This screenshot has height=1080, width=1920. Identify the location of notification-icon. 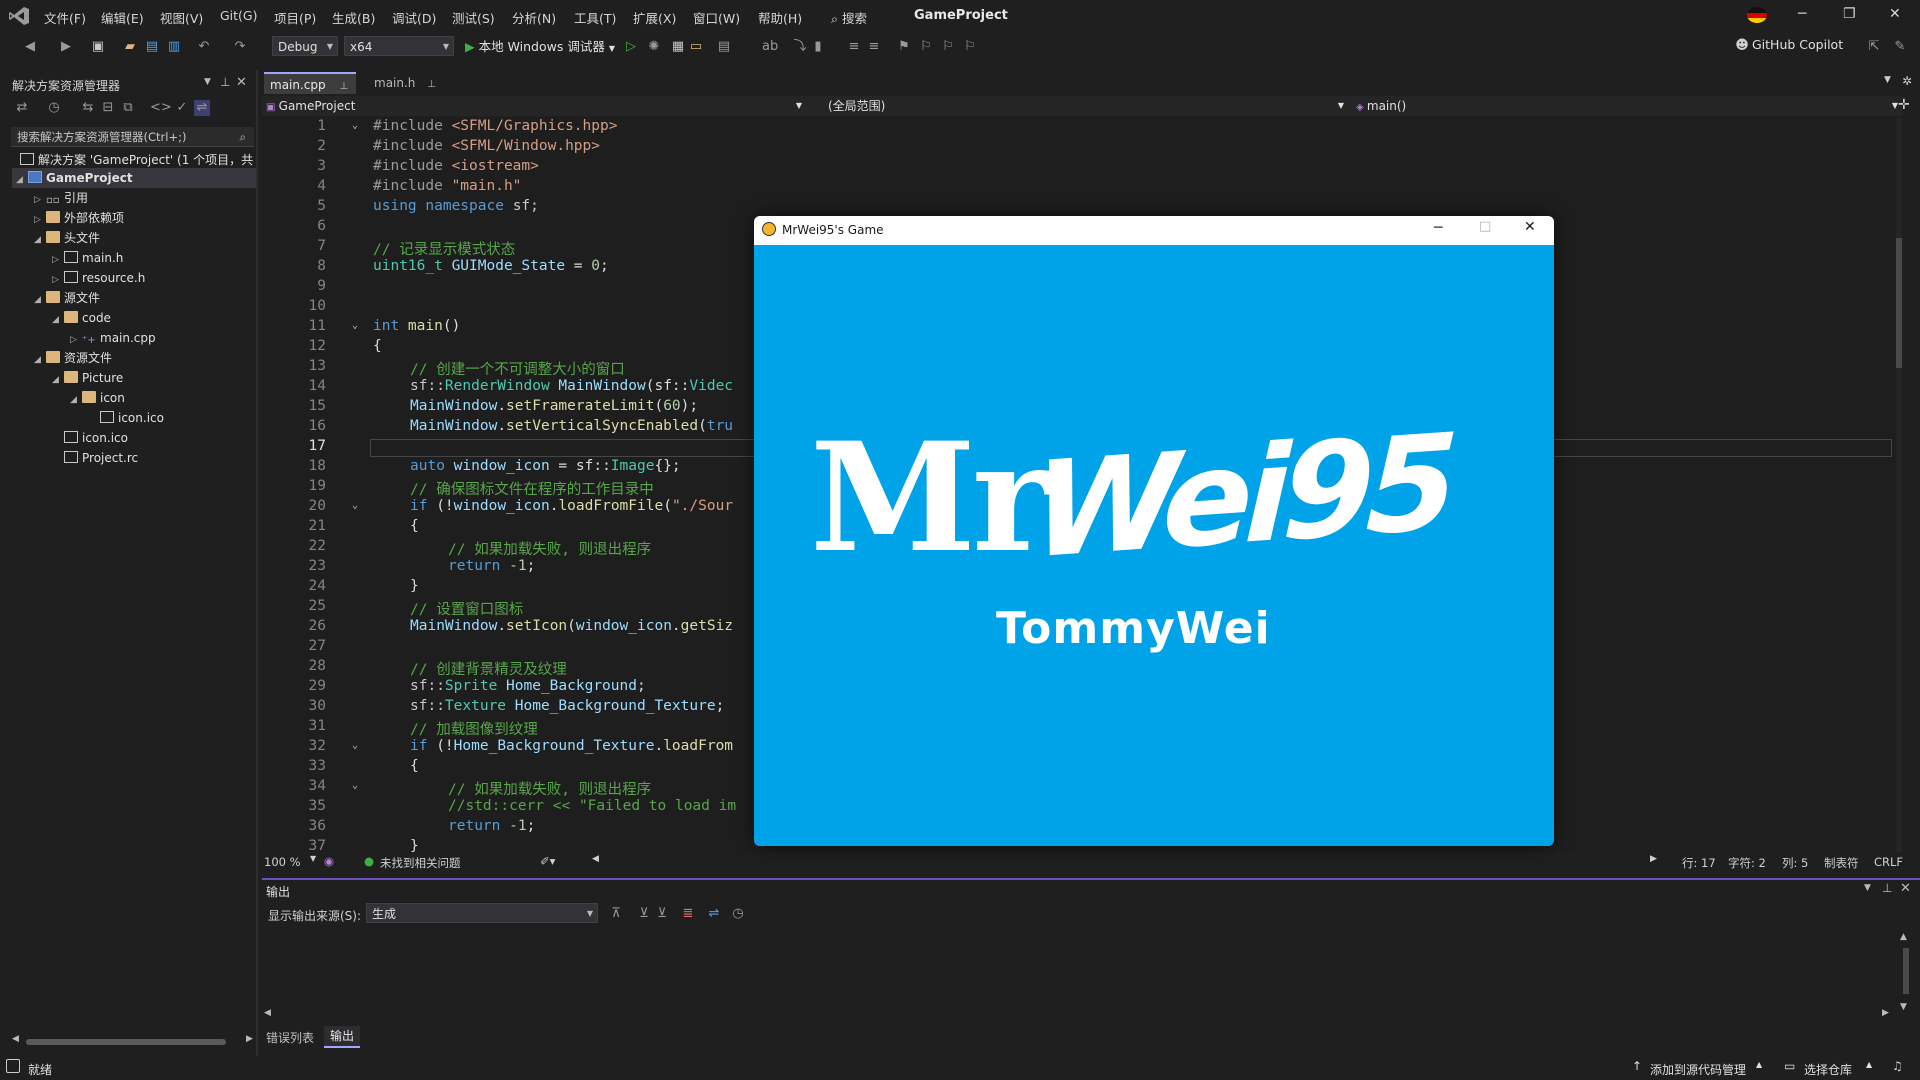
(13, 1066).